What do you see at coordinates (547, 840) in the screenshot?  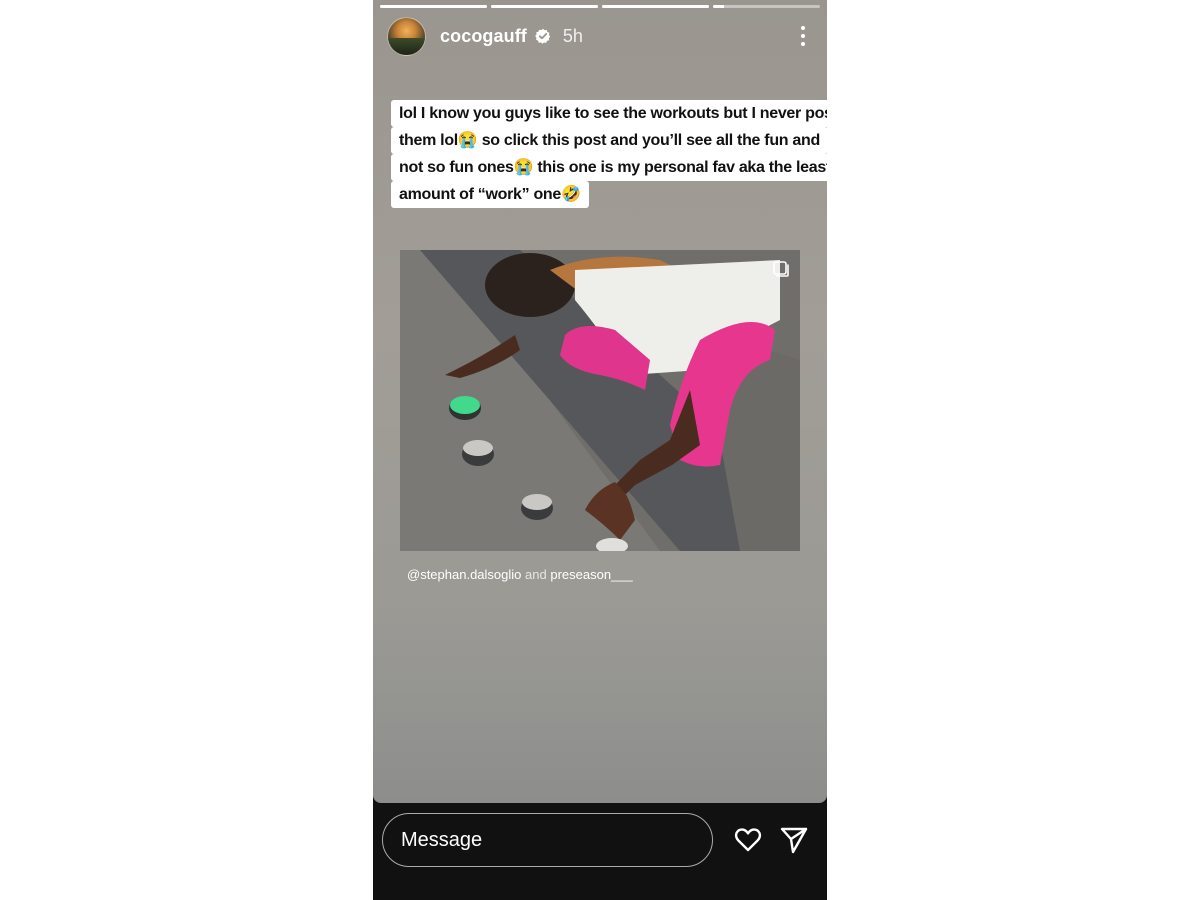 I see `message-input` at bounding box center [547, 840].